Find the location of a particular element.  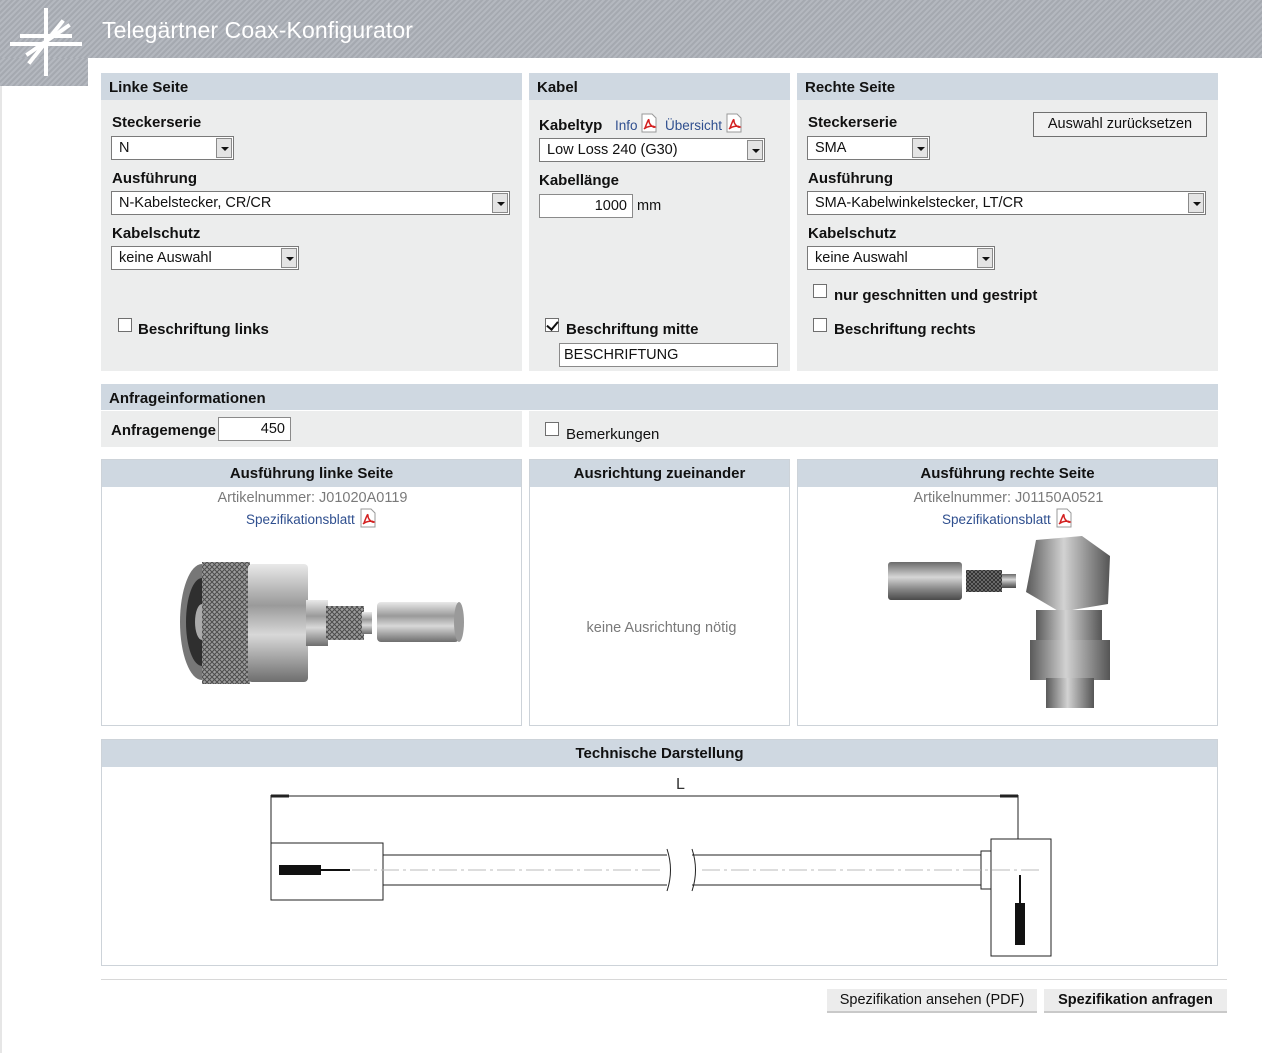

right-article-number: Artikelnummer: J01150A0521 is located at coordinates (1008, 498).